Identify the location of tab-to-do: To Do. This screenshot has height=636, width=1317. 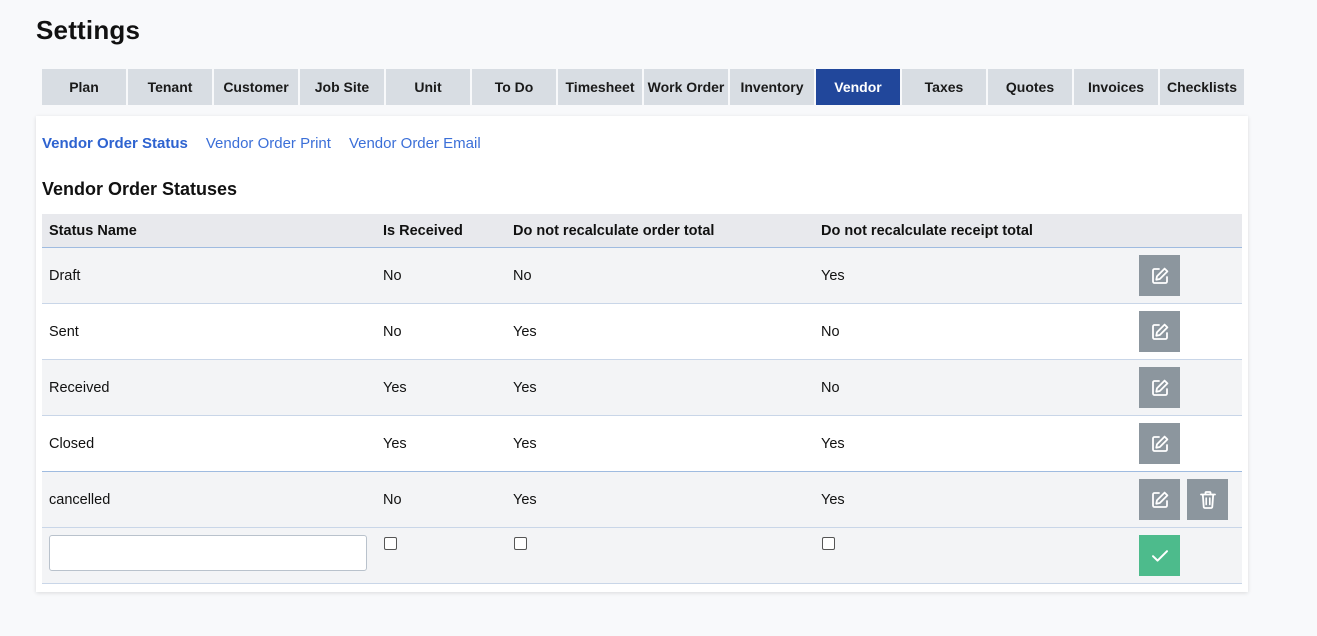
(514, 87).